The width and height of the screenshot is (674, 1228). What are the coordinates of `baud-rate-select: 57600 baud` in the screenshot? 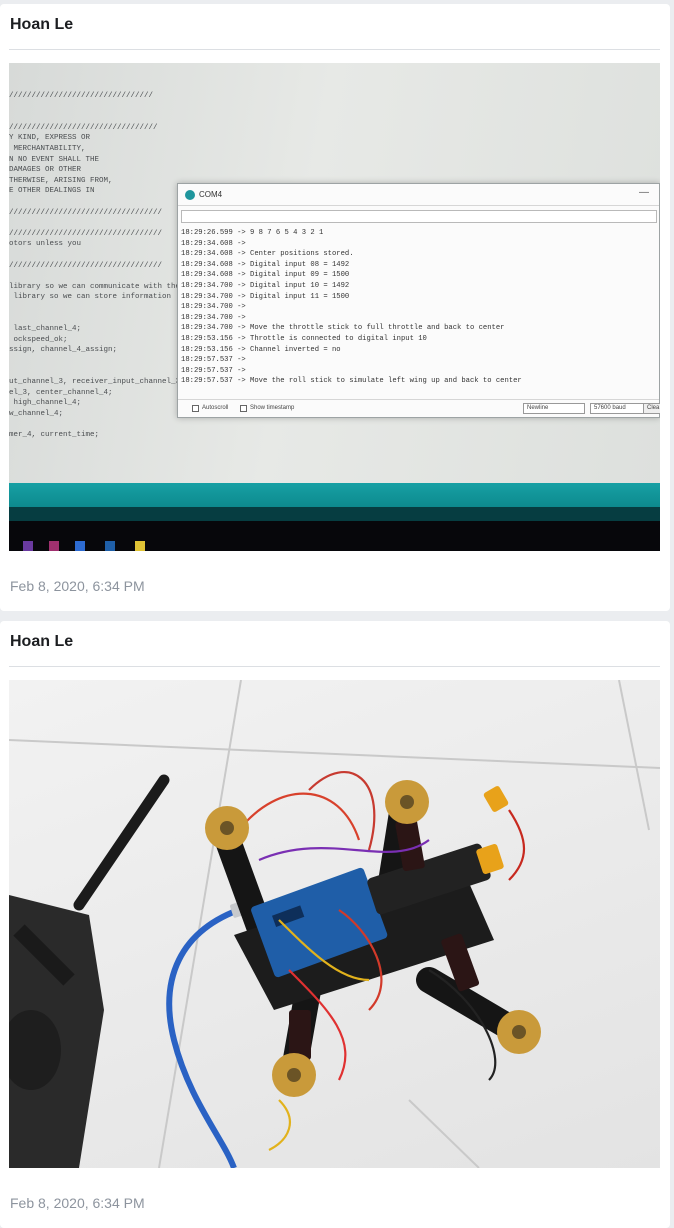 It's located at (618, 408).